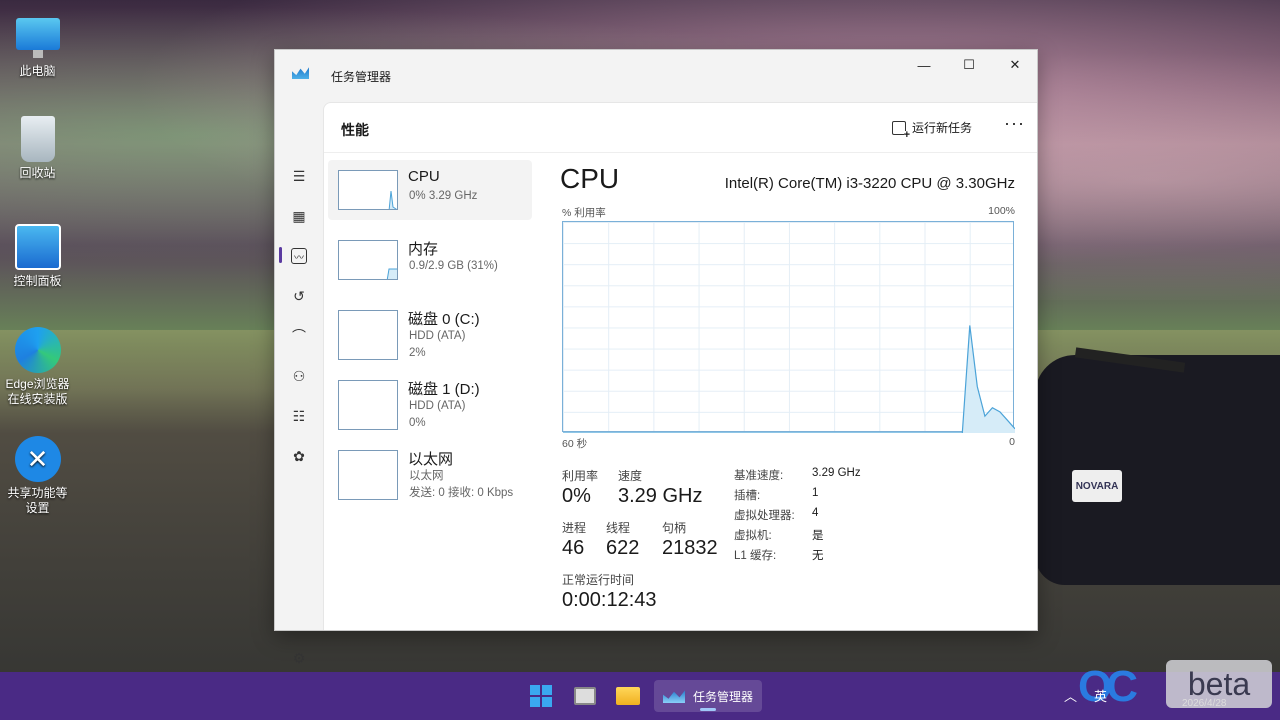  I want to click on uptime-value: 0:00:12:43, so click(609, 600).